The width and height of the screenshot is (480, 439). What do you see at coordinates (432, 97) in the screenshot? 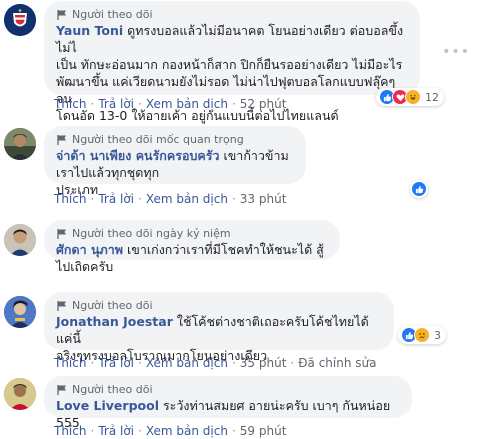
I see `reaction-count: 12` at bounding box center [432, 97].